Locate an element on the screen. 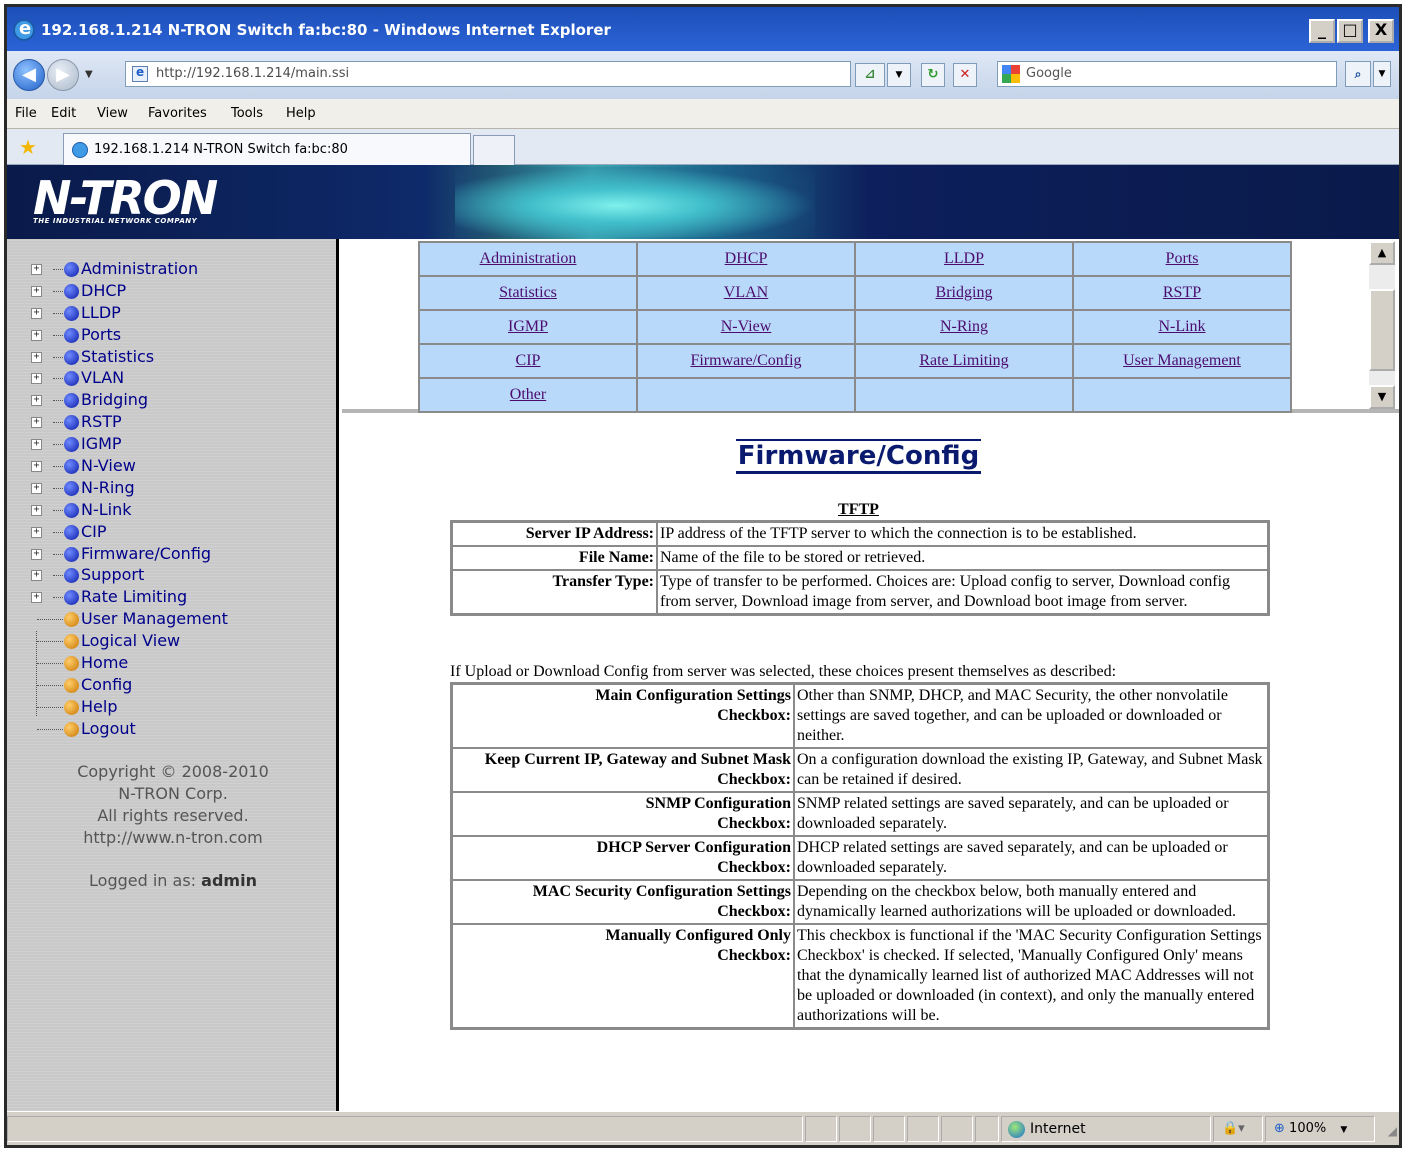 This screenshot has width=1406, height=1149. nav-link-bridging: Bridging is located at coordinates (964, 292).